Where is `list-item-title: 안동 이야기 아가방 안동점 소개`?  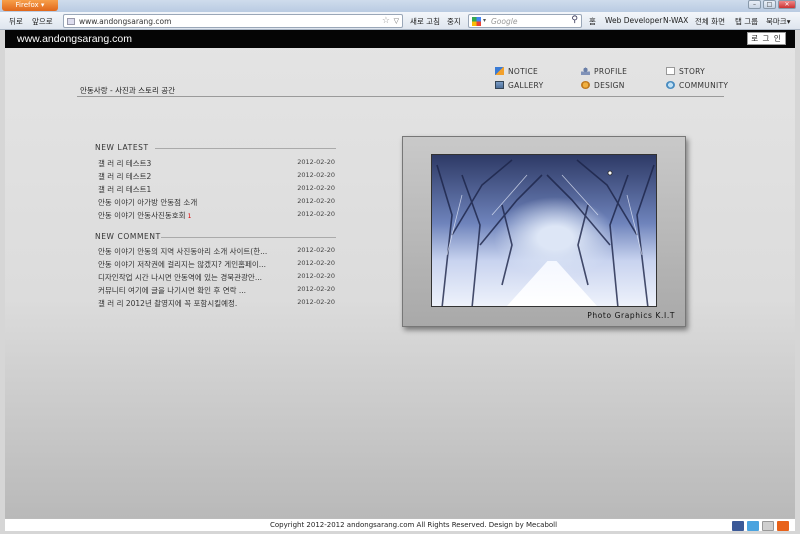
list-item-title: 안동 이야기 아가방 안동점 소개 is located at coordinates (147, 202).